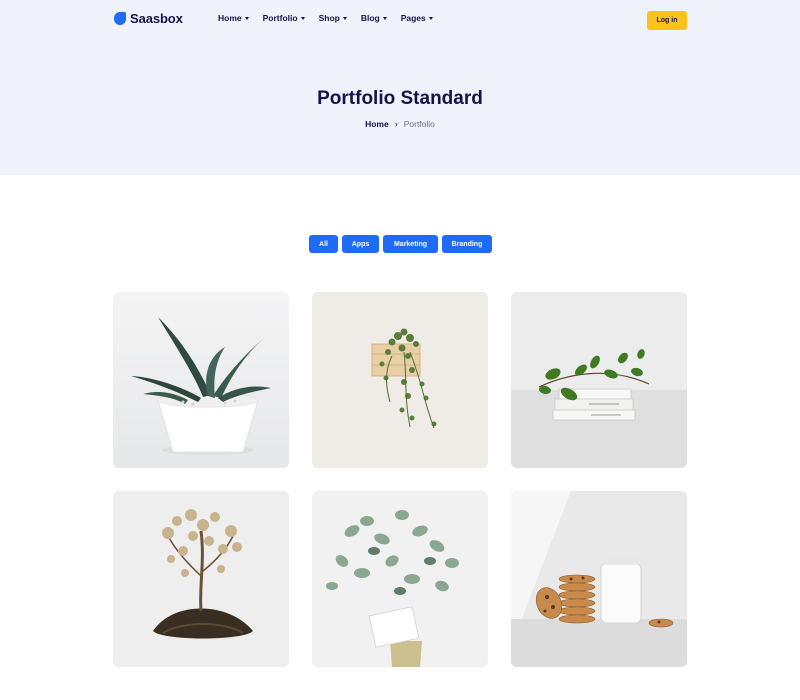 Image resolution: width=800 pixels, height=700 pixels. I want to click on nav-label: Home, so click(230, 18).